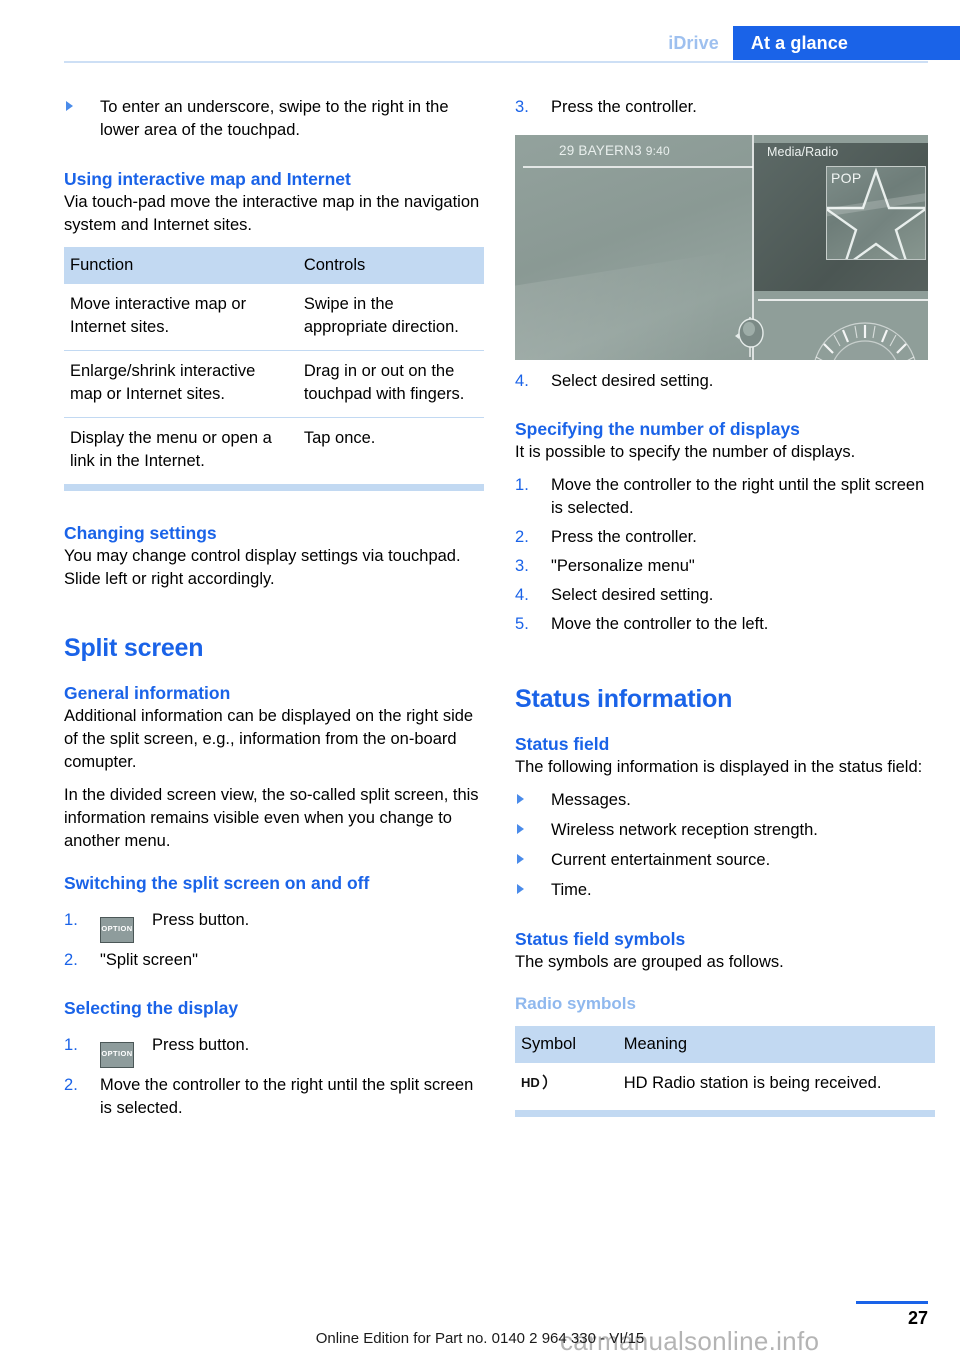 This screenshot has height=1362, width=960. What do you see at coordinates (725, 800) in the screenshot?
I see `list-item: Messages.` at bounding box center [725, 800].